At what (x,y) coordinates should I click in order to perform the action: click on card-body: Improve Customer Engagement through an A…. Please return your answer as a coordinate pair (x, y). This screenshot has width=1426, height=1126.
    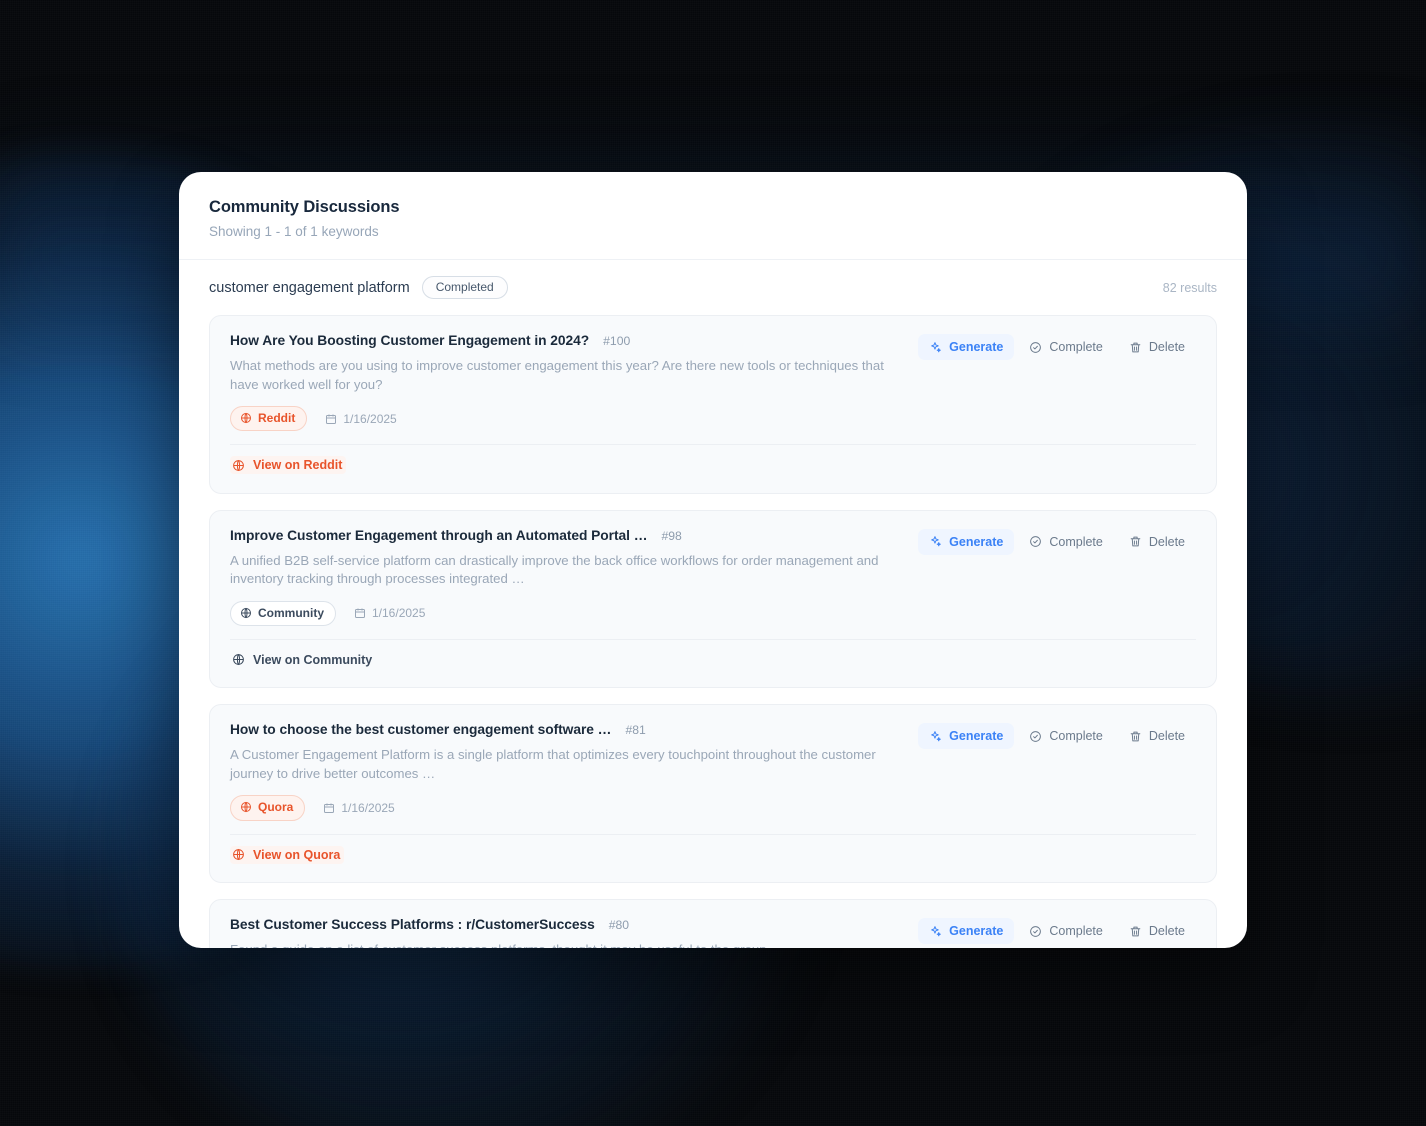
    Looking at the image, I should click on (713, 577).